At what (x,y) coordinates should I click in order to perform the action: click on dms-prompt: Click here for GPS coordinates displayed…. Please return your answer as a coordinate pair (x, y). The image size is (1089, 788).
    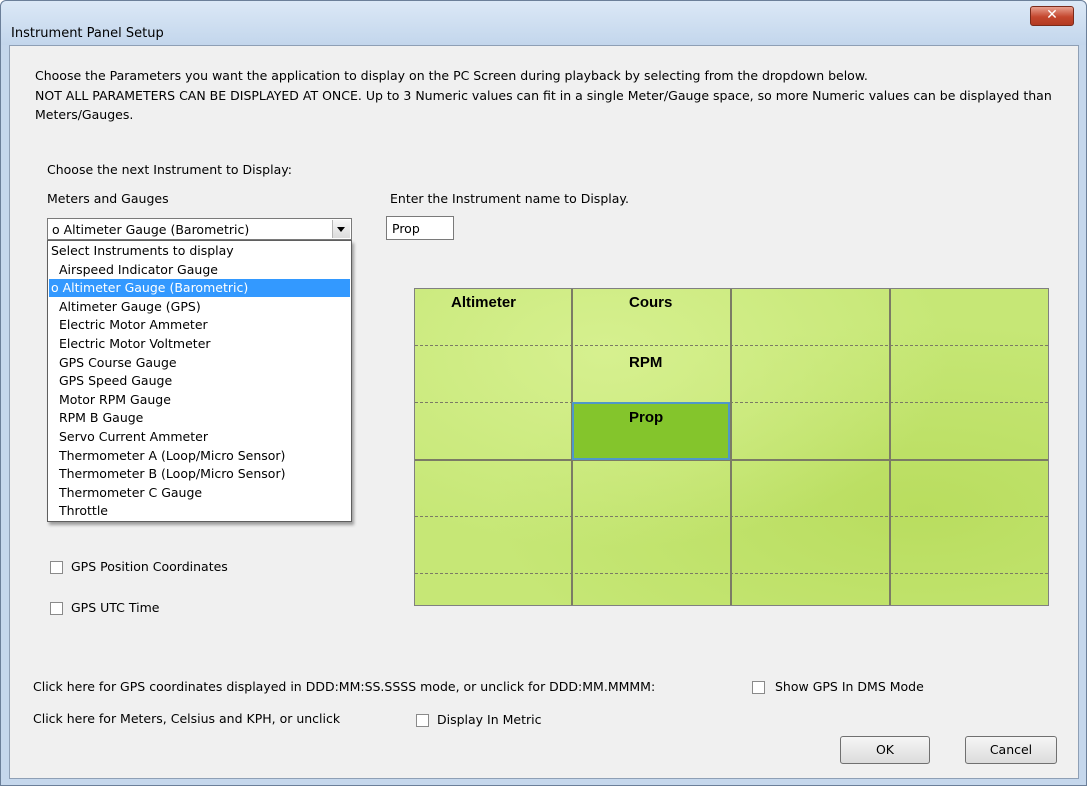
    Looking at the image, I should click on (344, 686).